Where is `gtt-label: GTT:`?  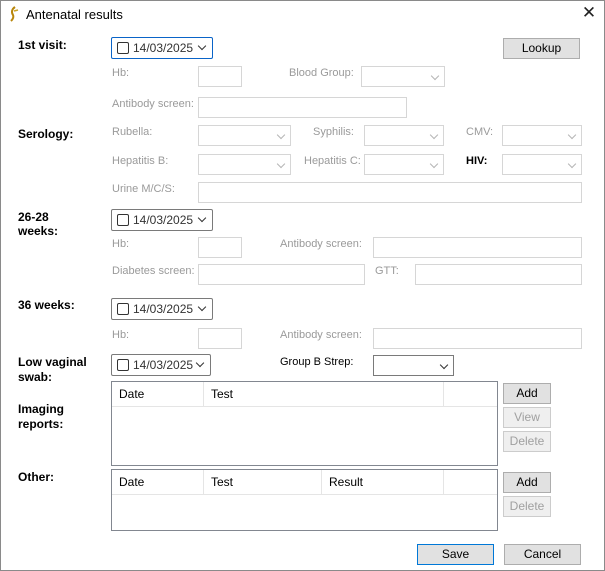
gtt-label: GTT: is located at coordinates (387, 271).